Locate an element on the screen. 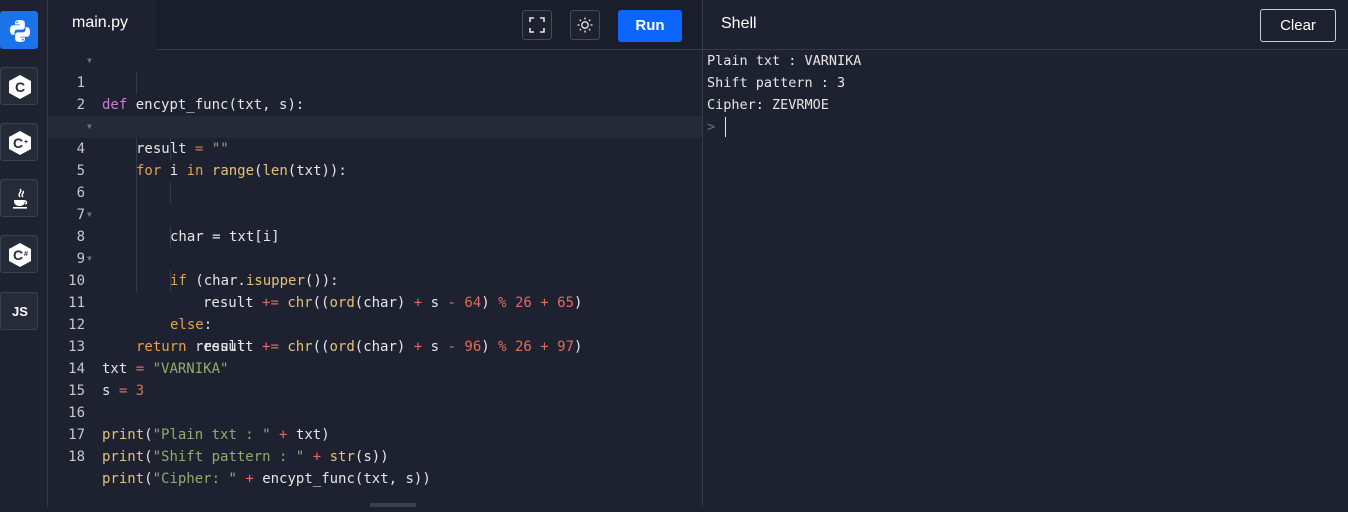 This screenshot has height=512, width=1348. code-line: 8 ▼ if (char.isupper()): is located at coordinates (375, 246).